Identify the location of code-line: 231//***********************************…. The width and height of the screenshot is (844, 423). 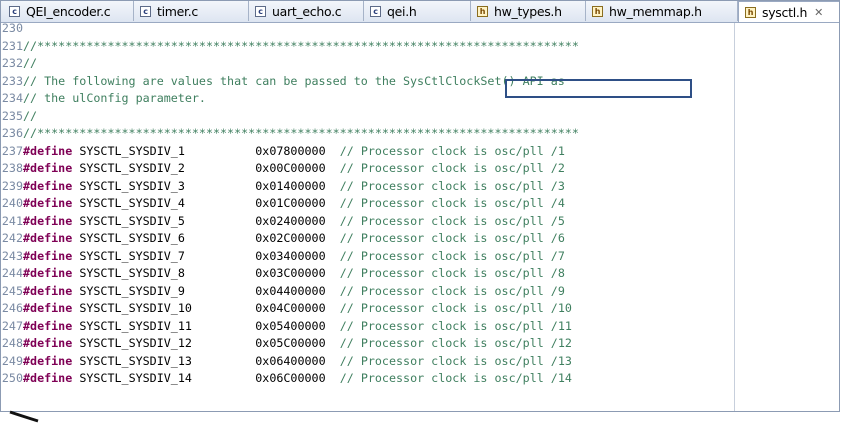
(290, 47).